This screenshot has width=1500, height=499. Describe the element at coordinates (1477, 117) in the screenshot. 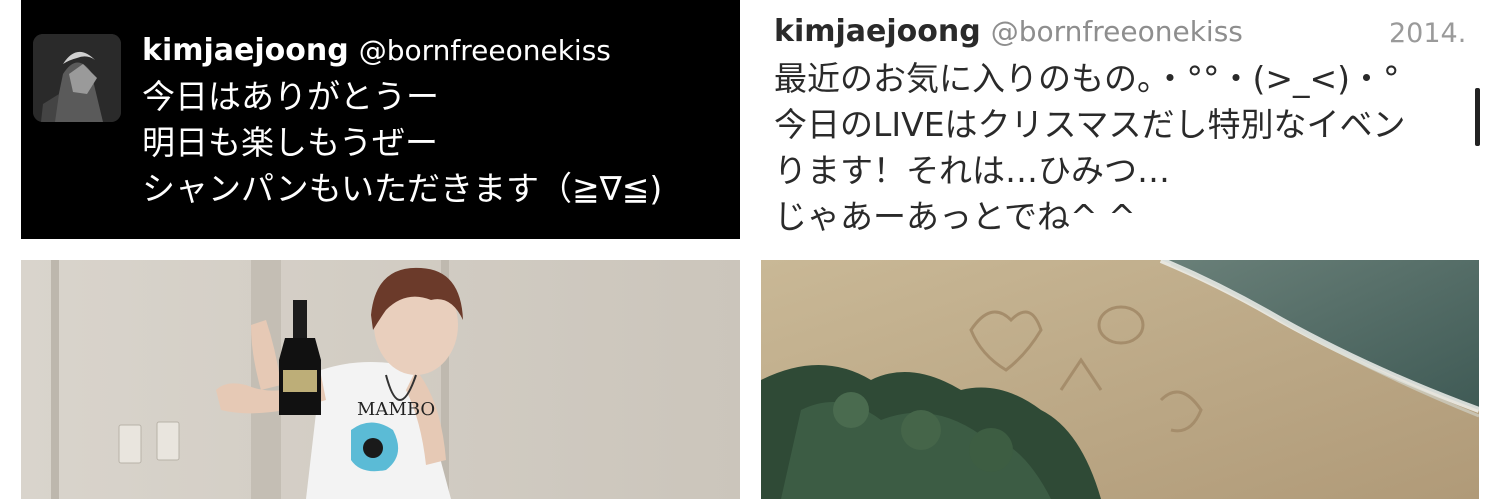

I see `scroll-indicator` at that location.